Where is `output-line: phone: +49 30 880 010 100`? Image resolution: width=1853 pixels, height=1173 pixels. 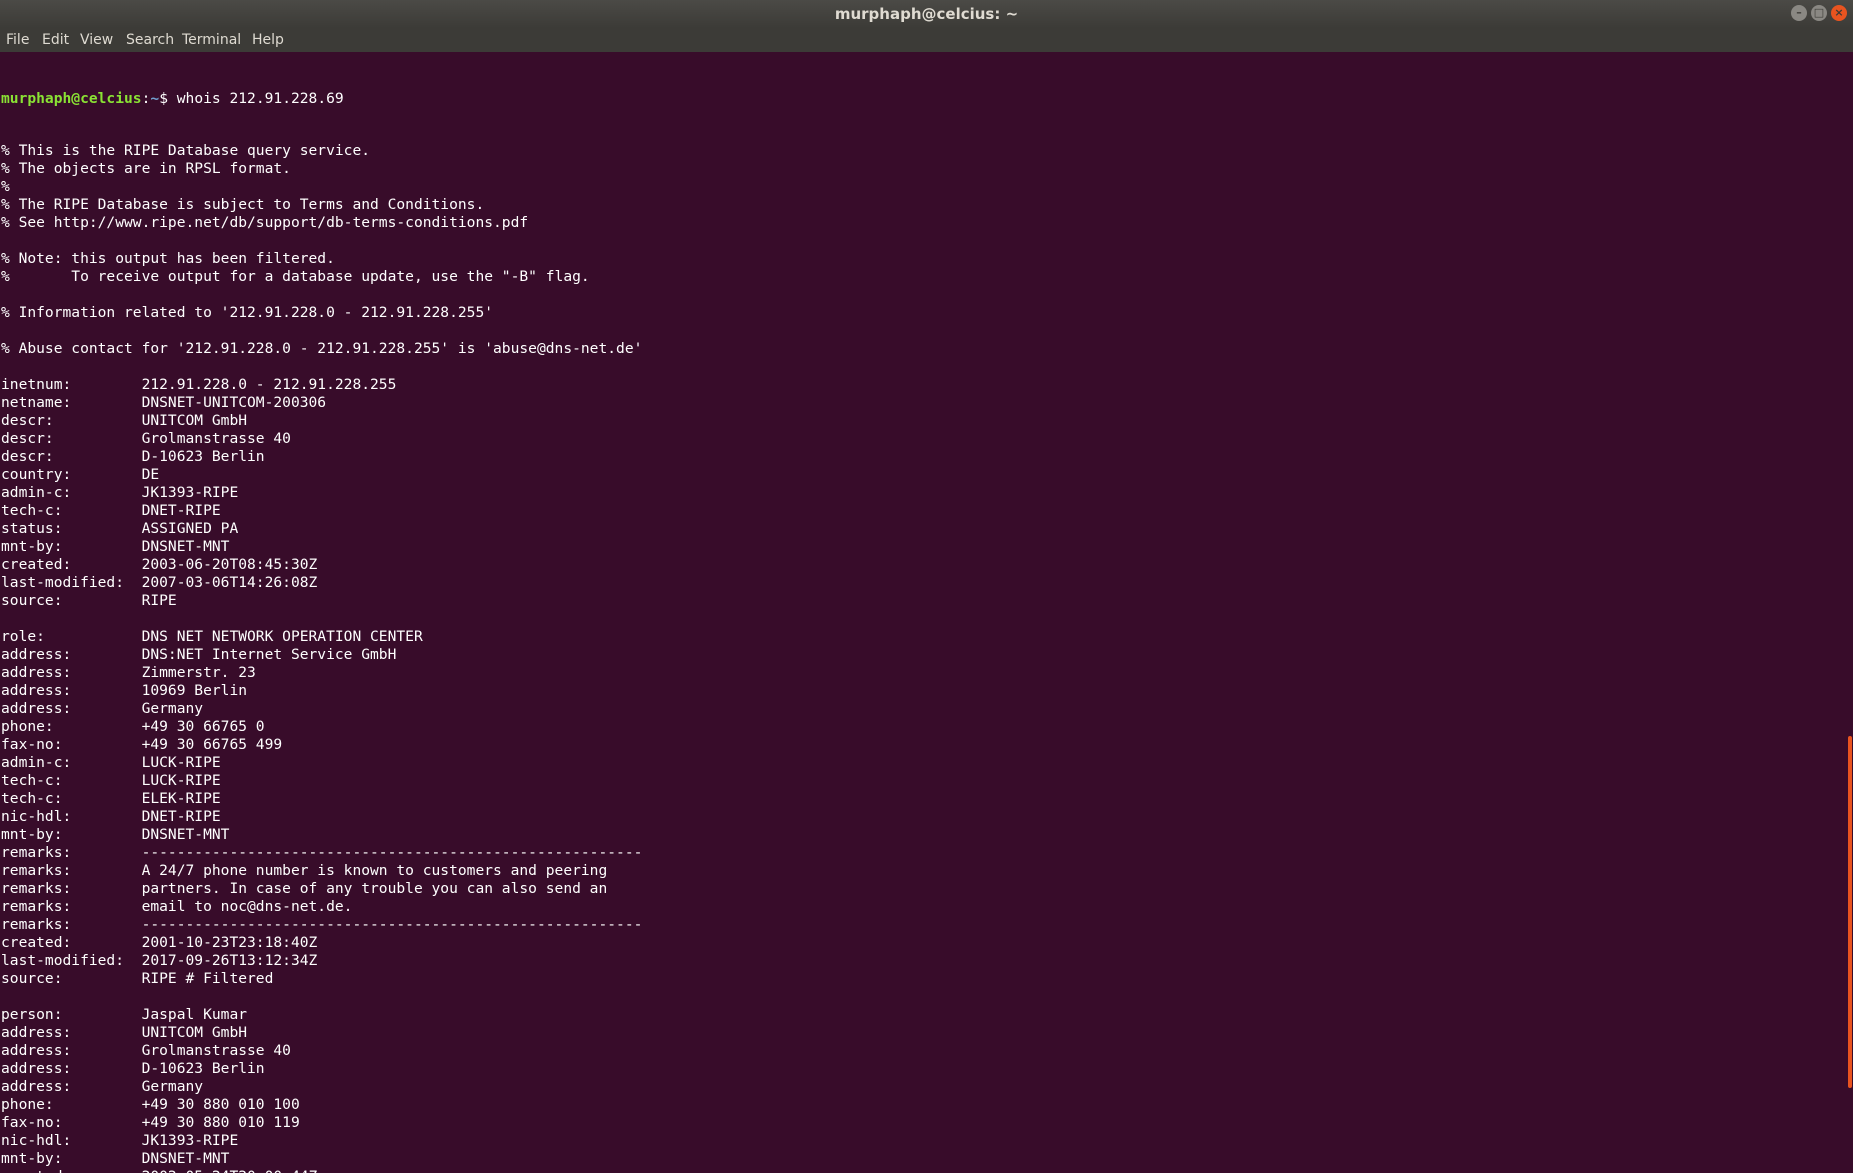
output-line: phone: +49 30 880 010 100 is located at coordinates (150, 1104).